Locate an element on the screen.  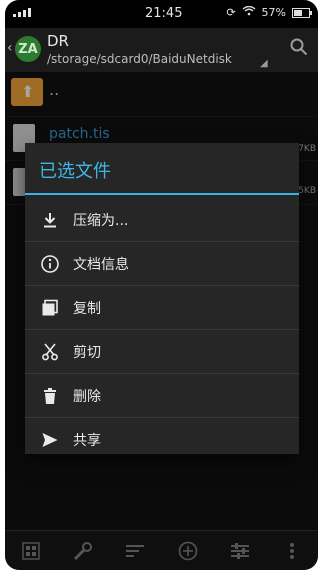
status-bar: 21:45 ⟳ 57% is located at coordinates (161, 14).